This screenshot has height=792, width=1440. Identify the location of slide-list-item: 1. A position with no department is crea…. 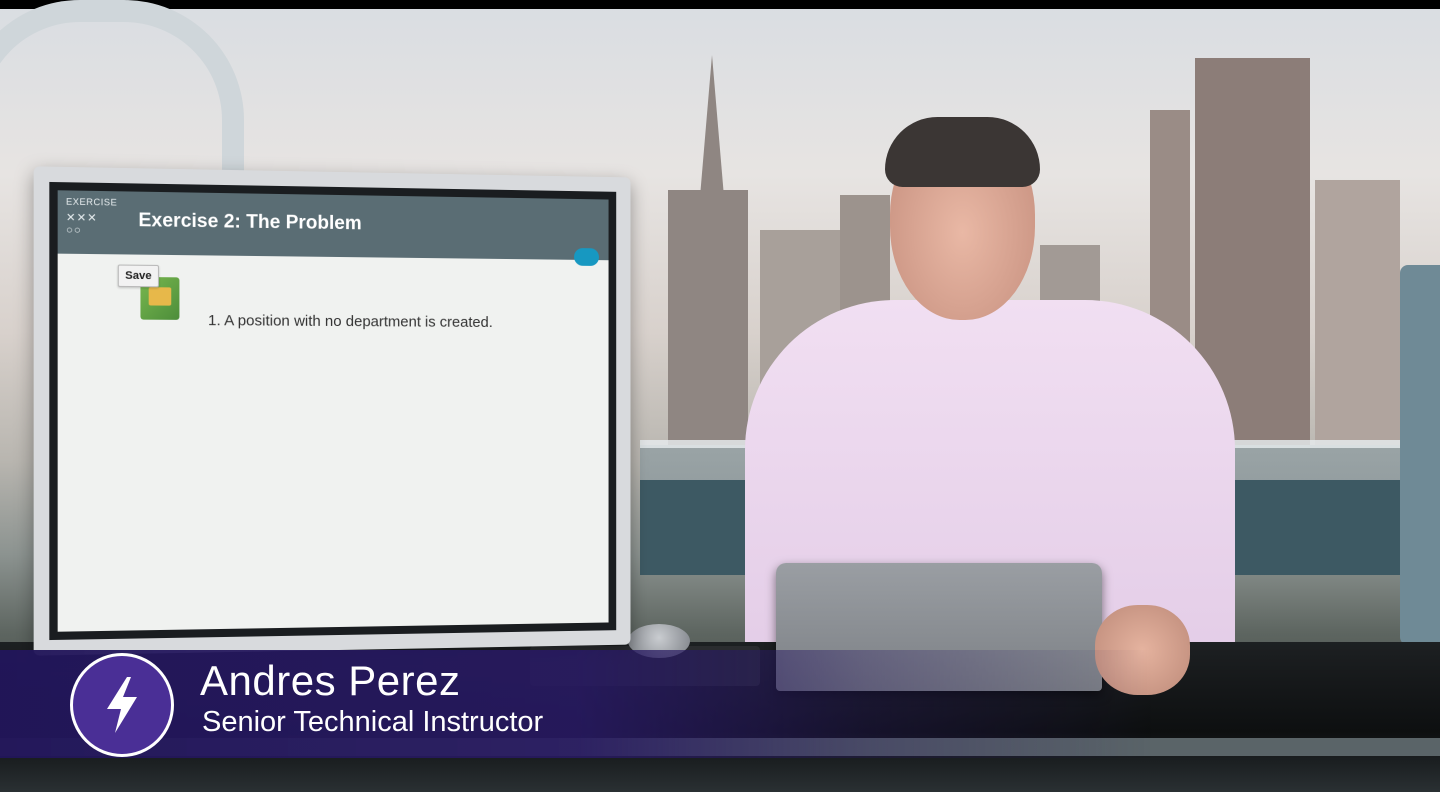
(350, 321).